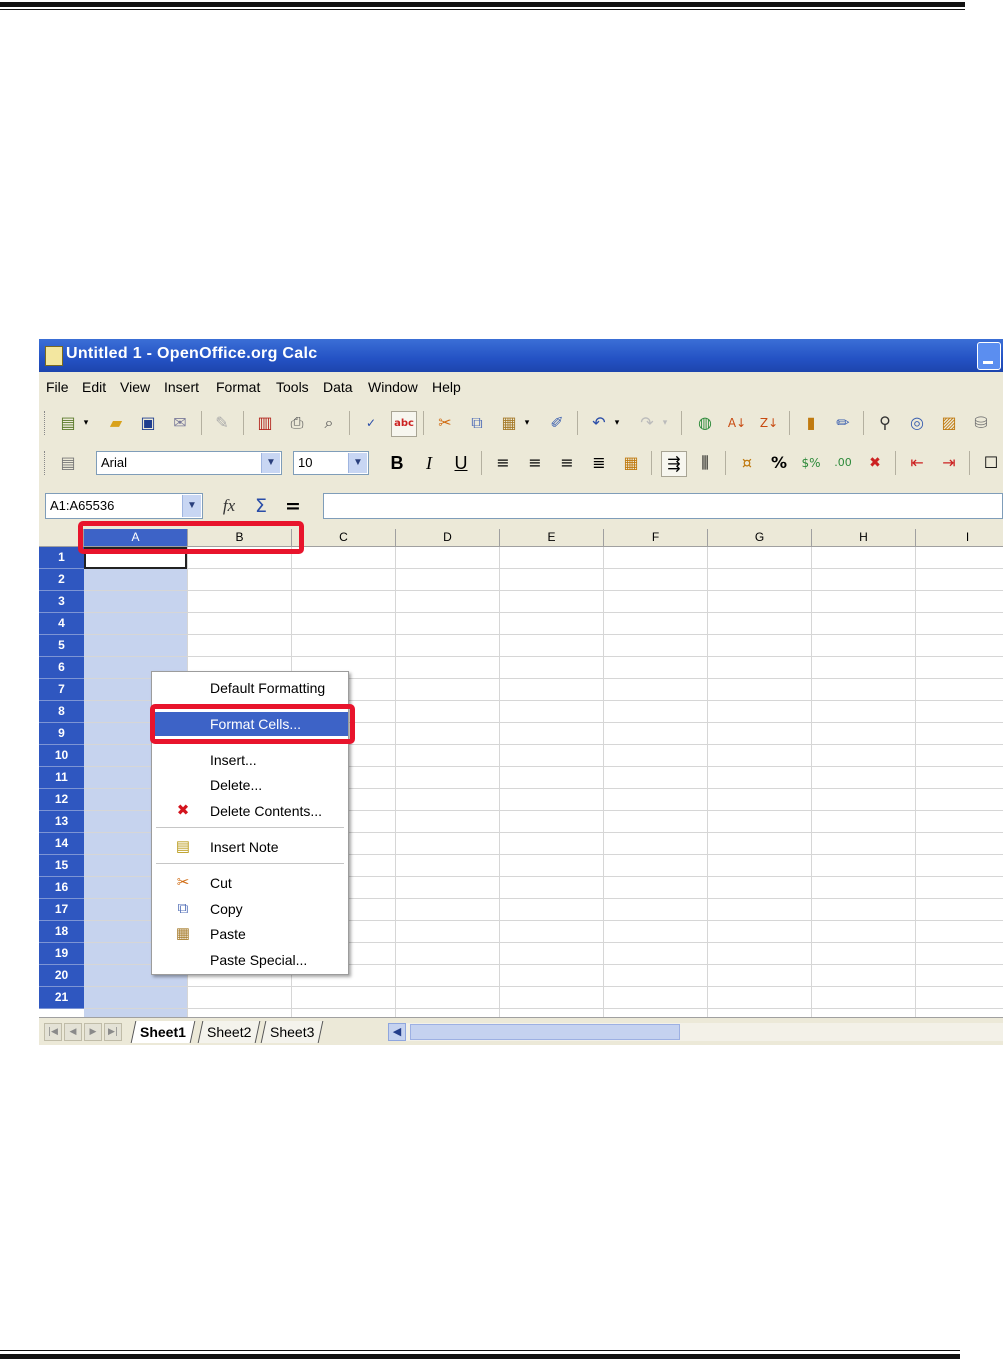 This screenshot has width=1003, height=1362. I want to click on row-header-11: 11, so click(61, 778).